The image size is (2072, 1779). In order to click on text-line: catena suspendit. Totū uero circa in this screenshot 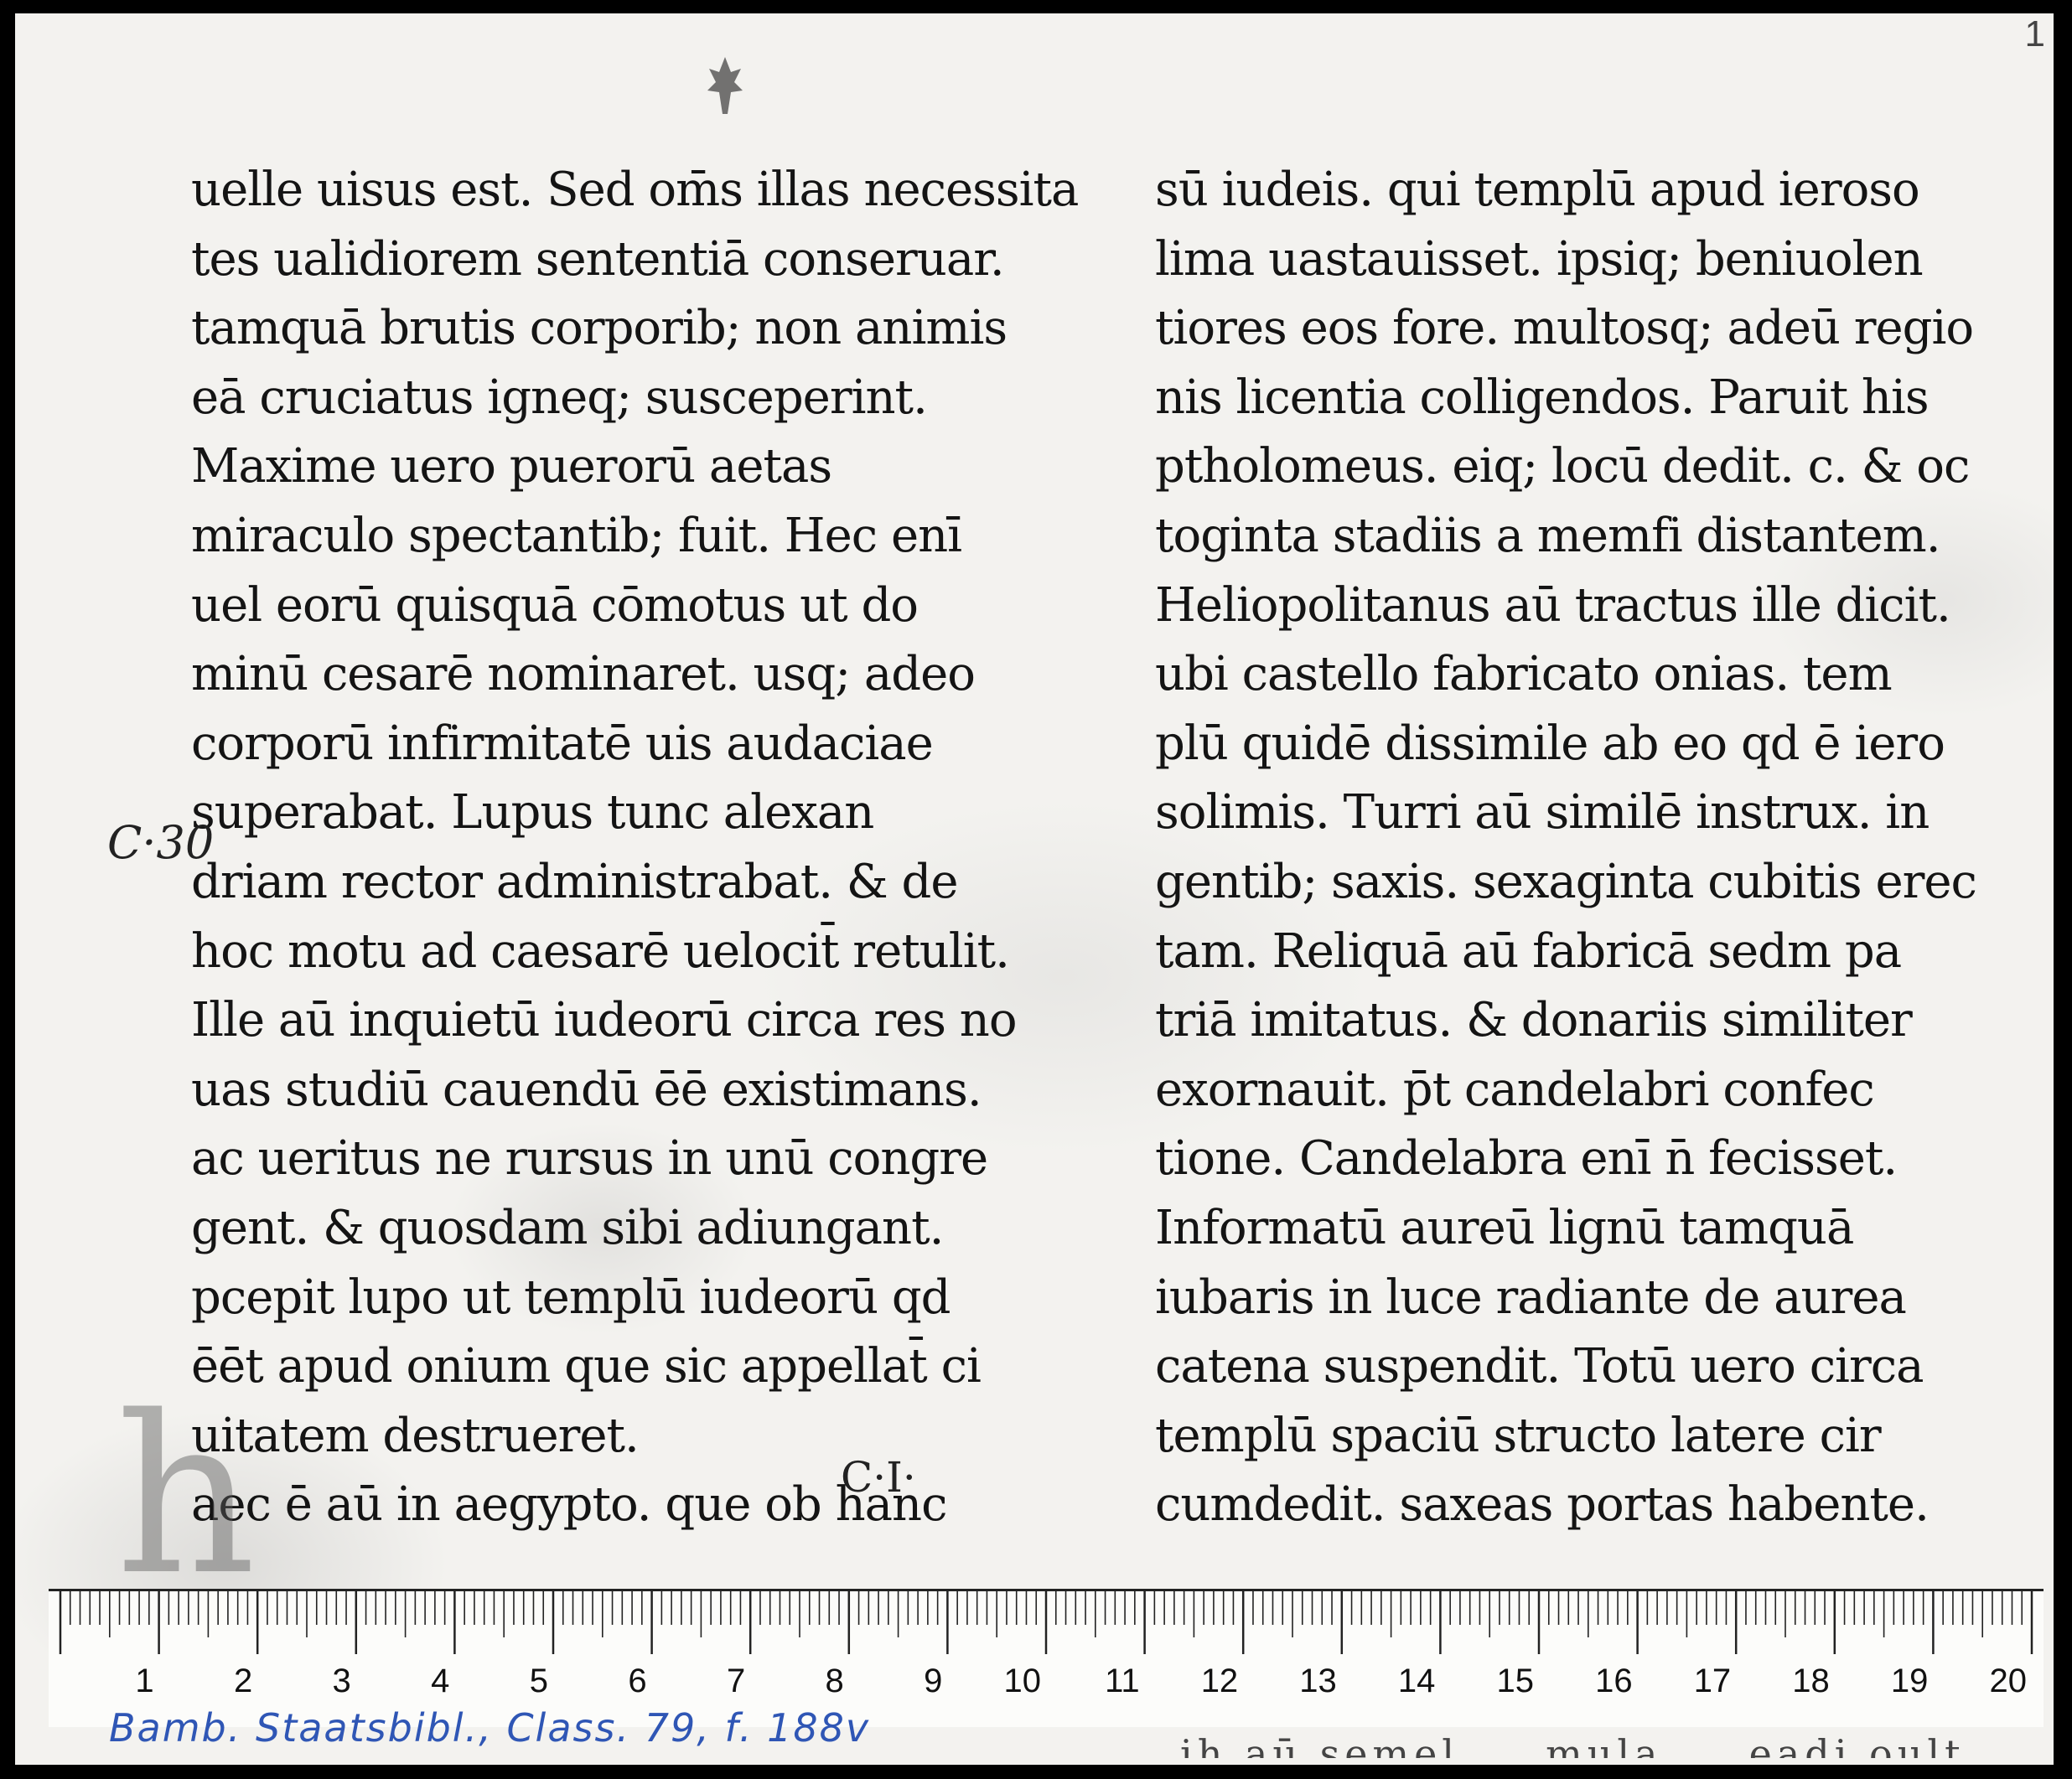, I will do `click(1539, 1366)`.